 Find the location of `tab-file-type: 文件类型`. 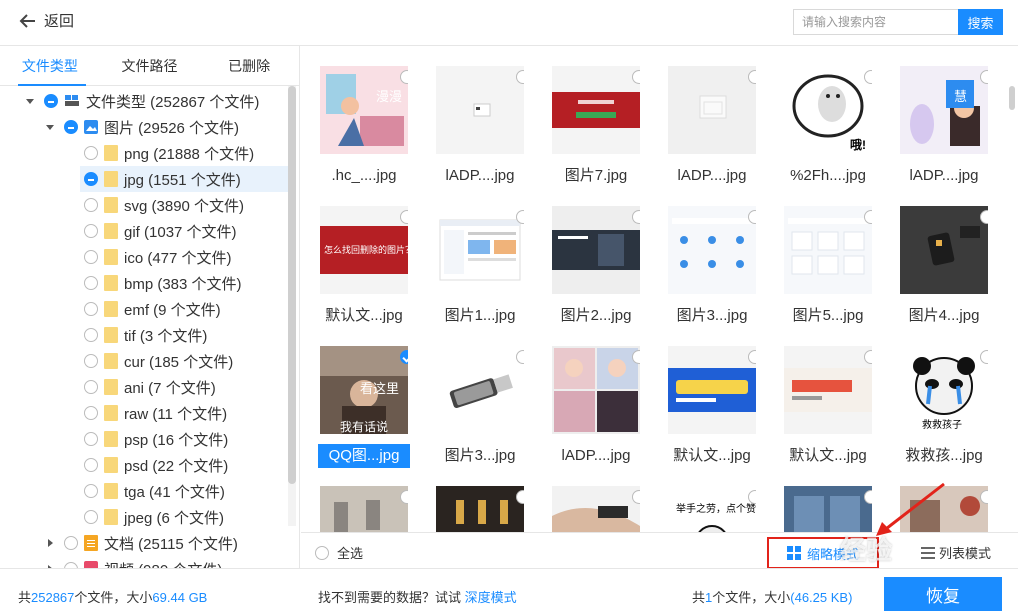

tab-file-type: 文件类型 is located at coordinates (50, 65).